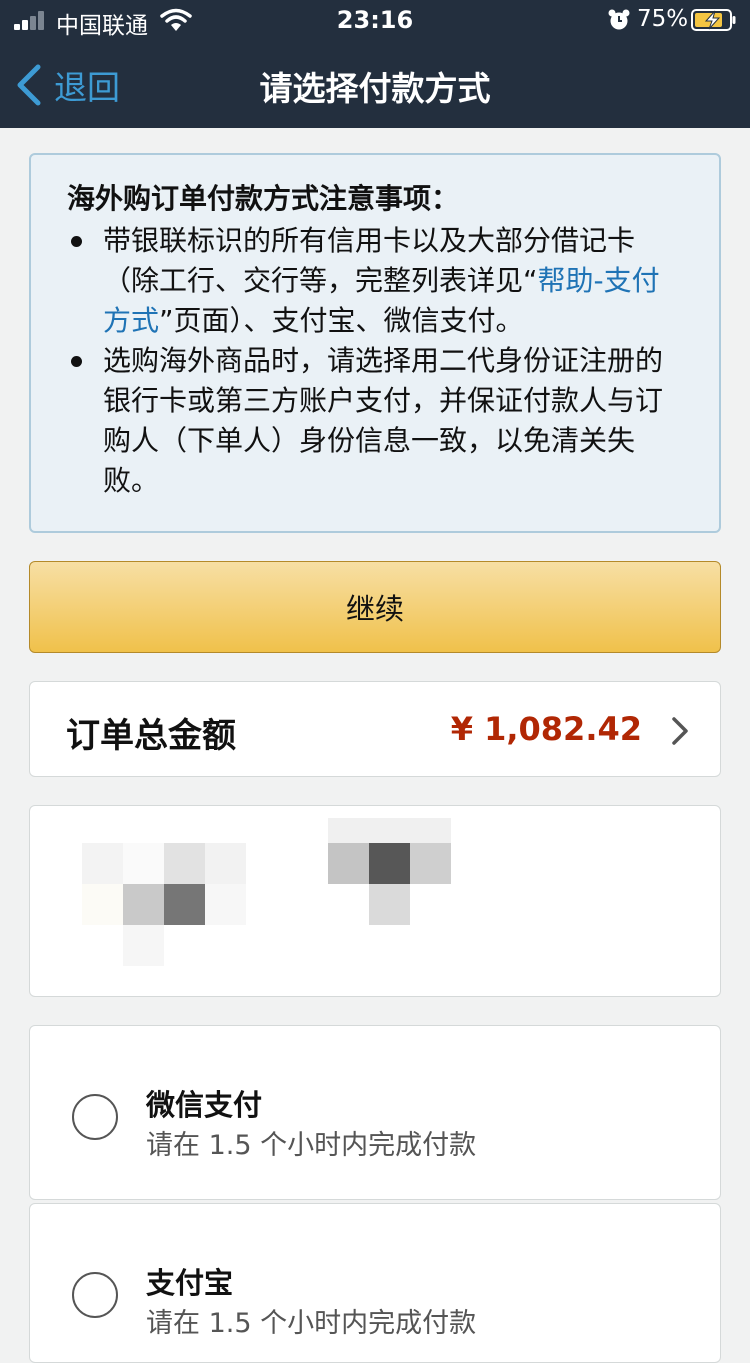 This screenshot has height=1363, width=750. What do you see at coordinates (375, 901) in the screenshot?
I see `redacted-payment-card` at bounding box center [375, 901].